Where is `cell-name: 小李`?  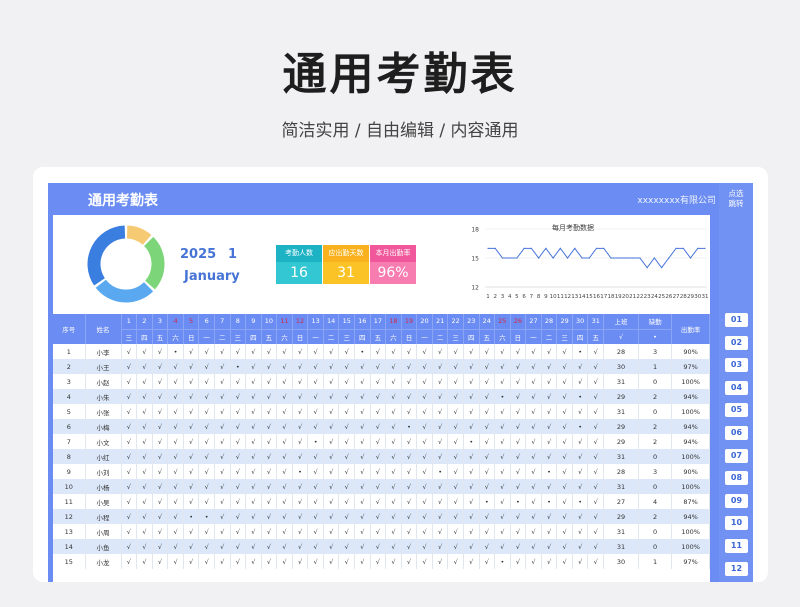 cell-name: 小李 is located at coordinates (103, 351).